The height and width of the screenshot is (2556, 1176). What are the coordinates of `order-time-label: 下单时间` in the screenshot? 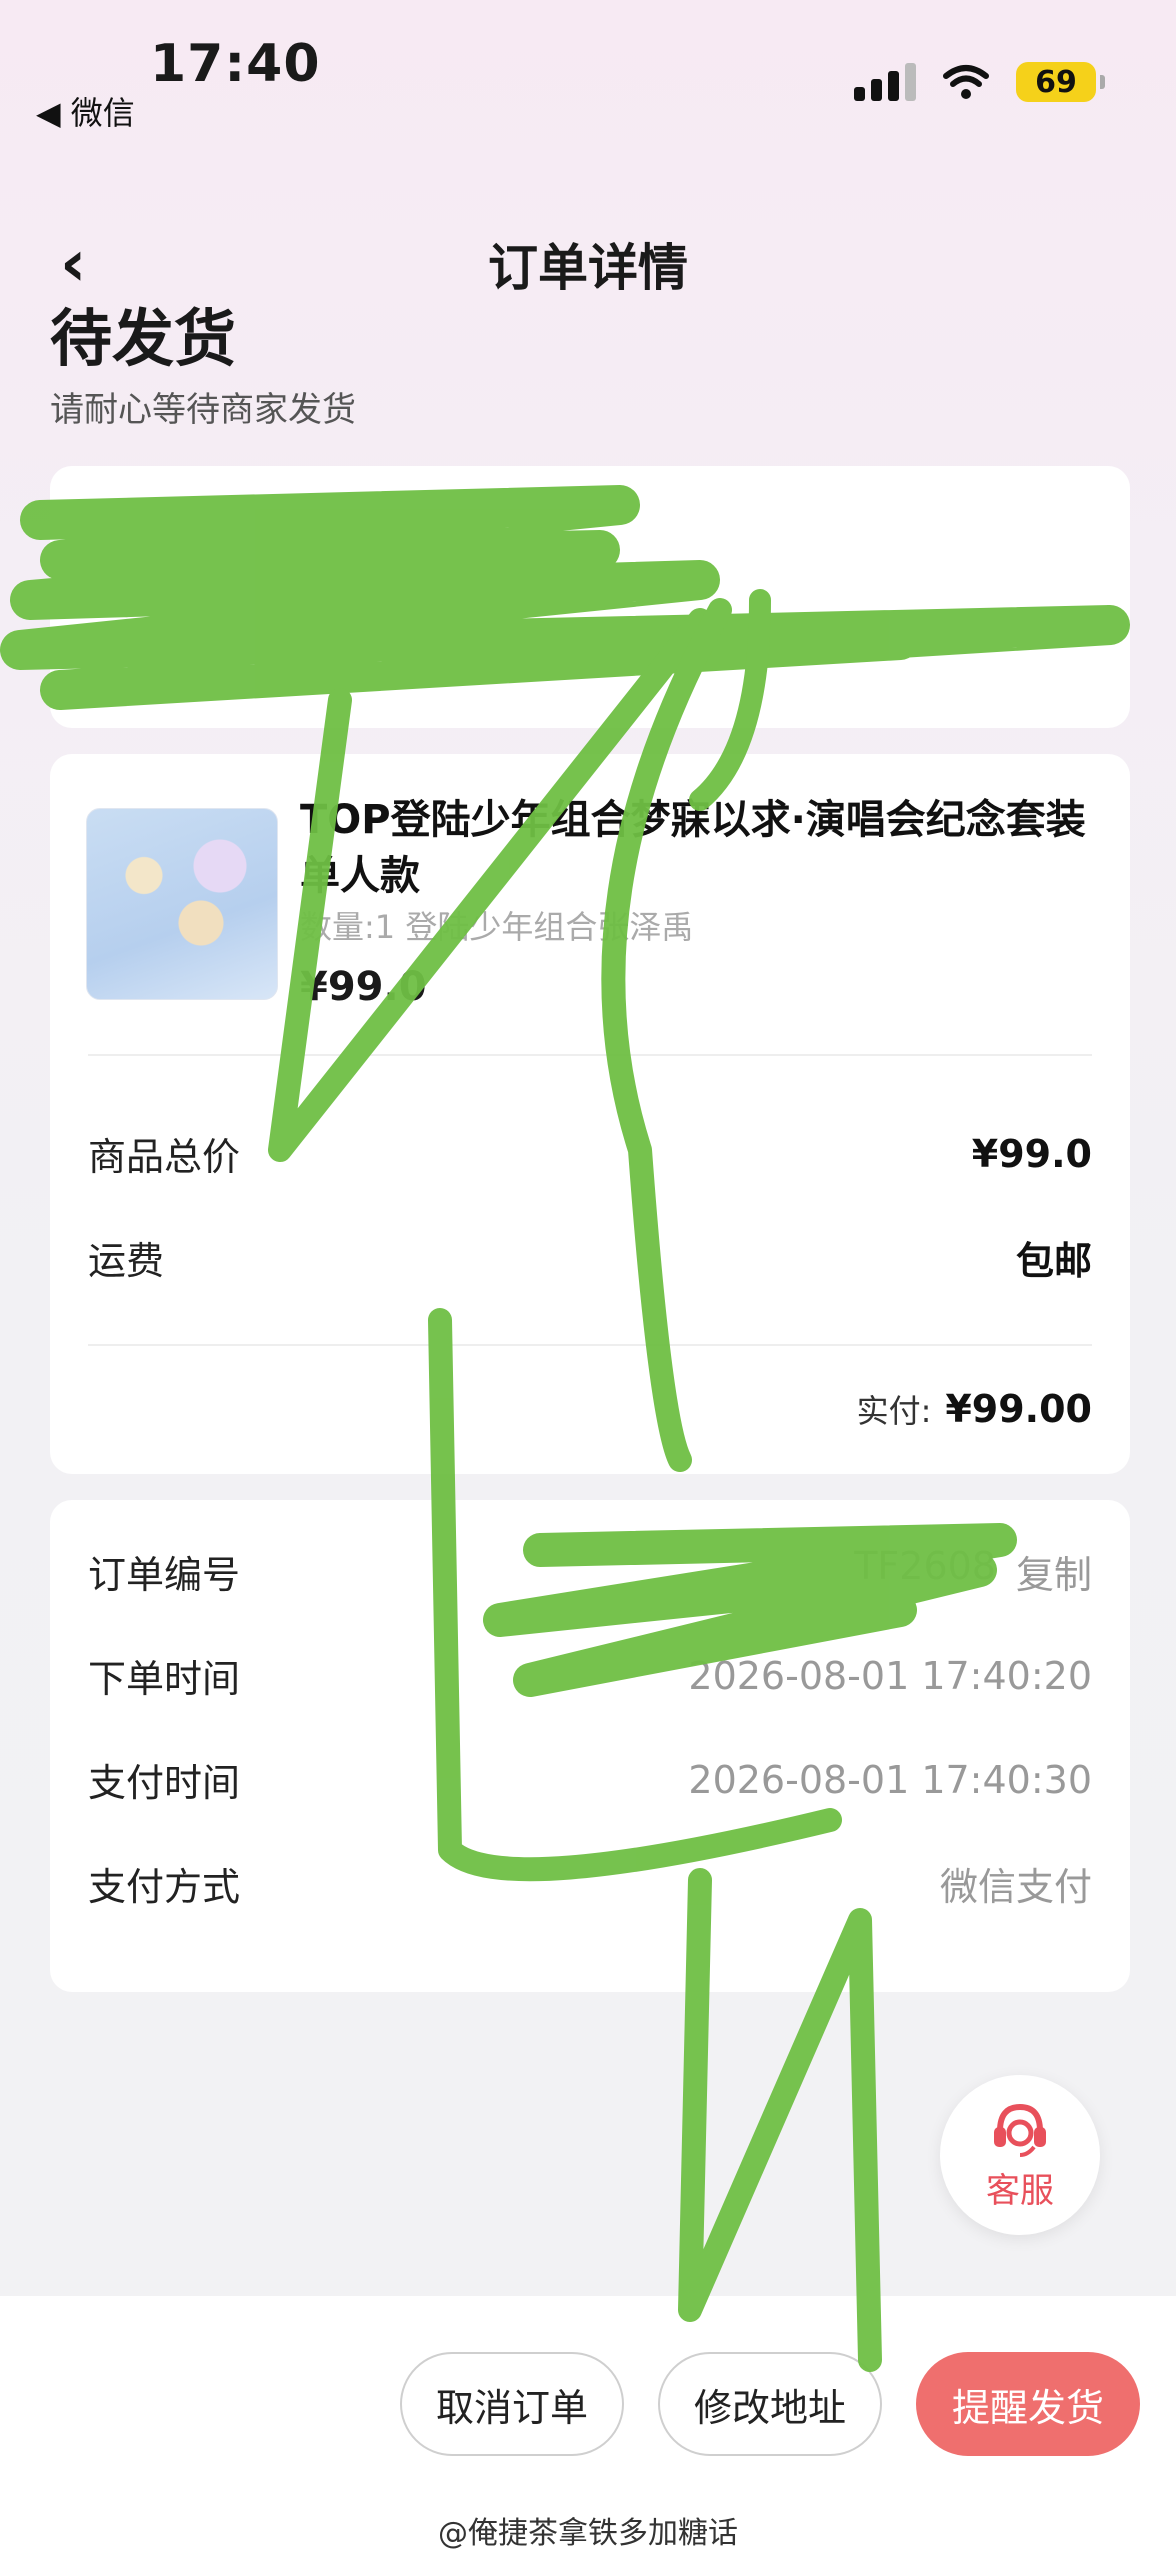 It's located at (164, 1679).